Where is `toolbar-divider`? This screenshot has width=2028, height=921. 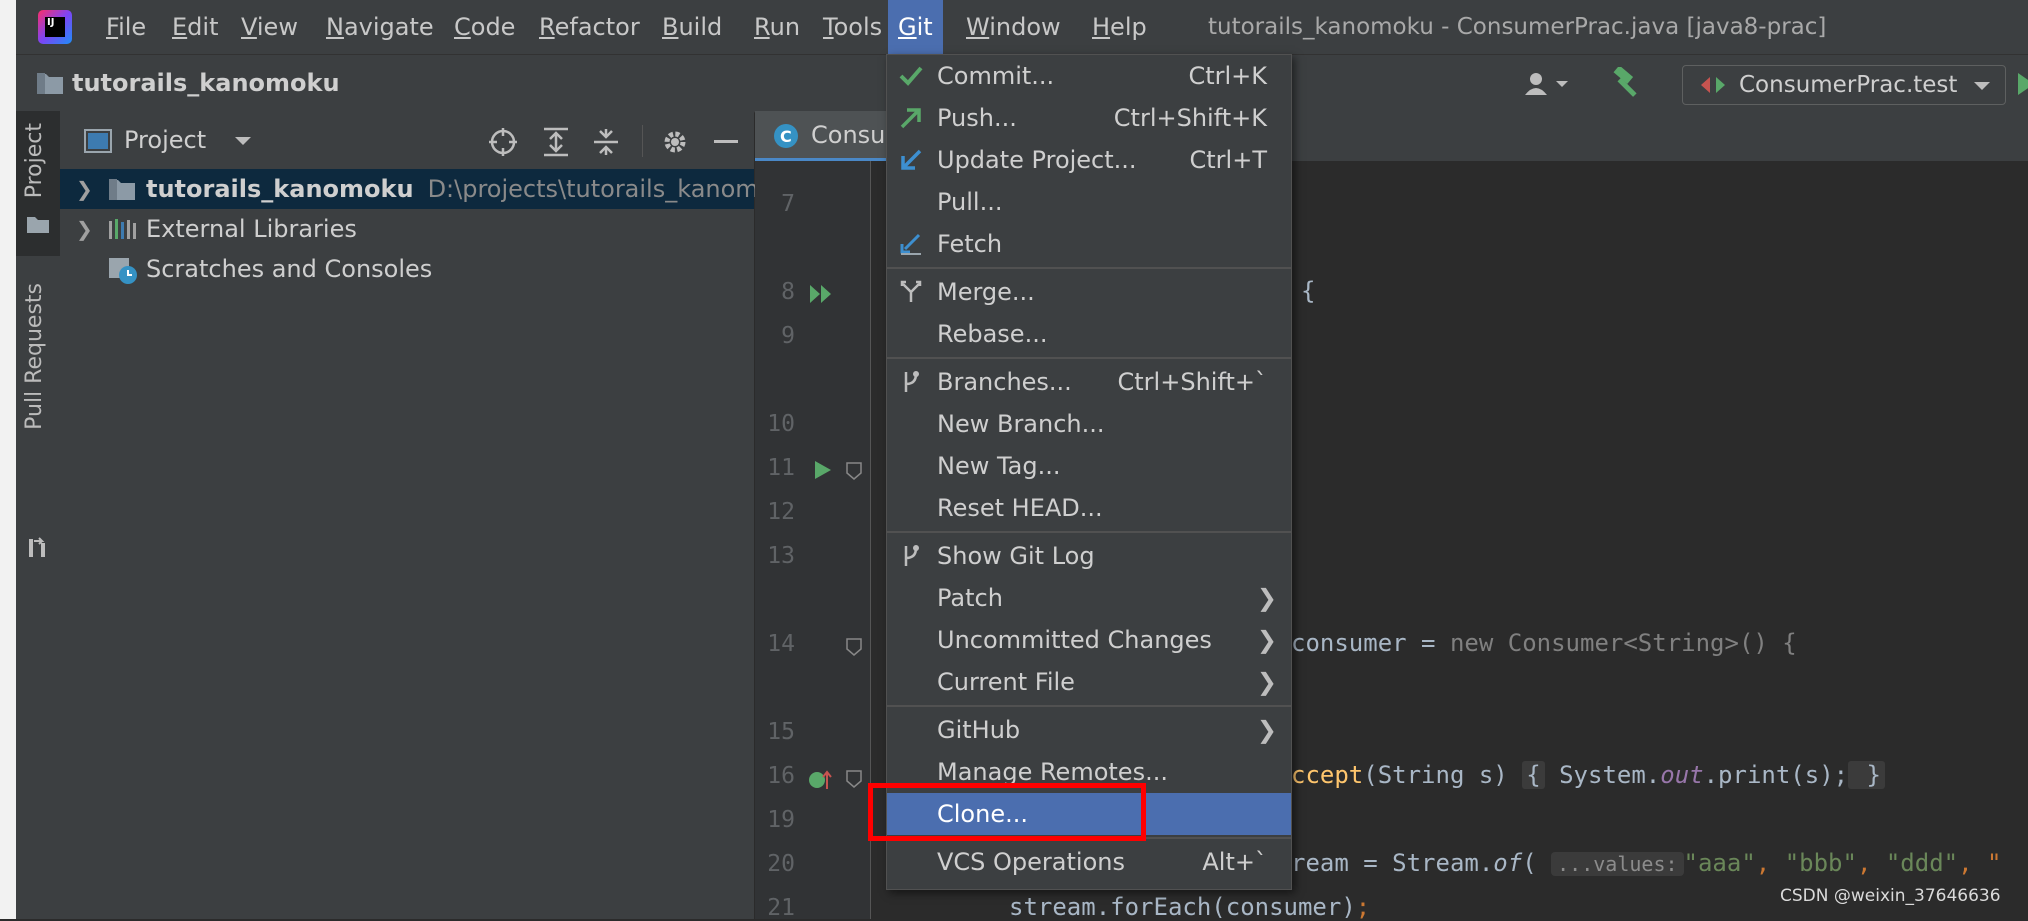 toolbar-divider is located at coordinates (642, 141).